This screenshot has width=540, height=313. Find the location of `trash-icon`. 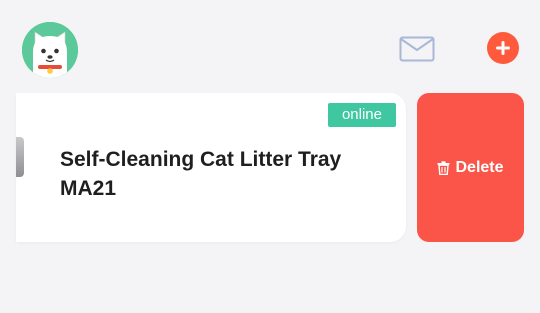

trash-icon is located at coordinates (443, 167).